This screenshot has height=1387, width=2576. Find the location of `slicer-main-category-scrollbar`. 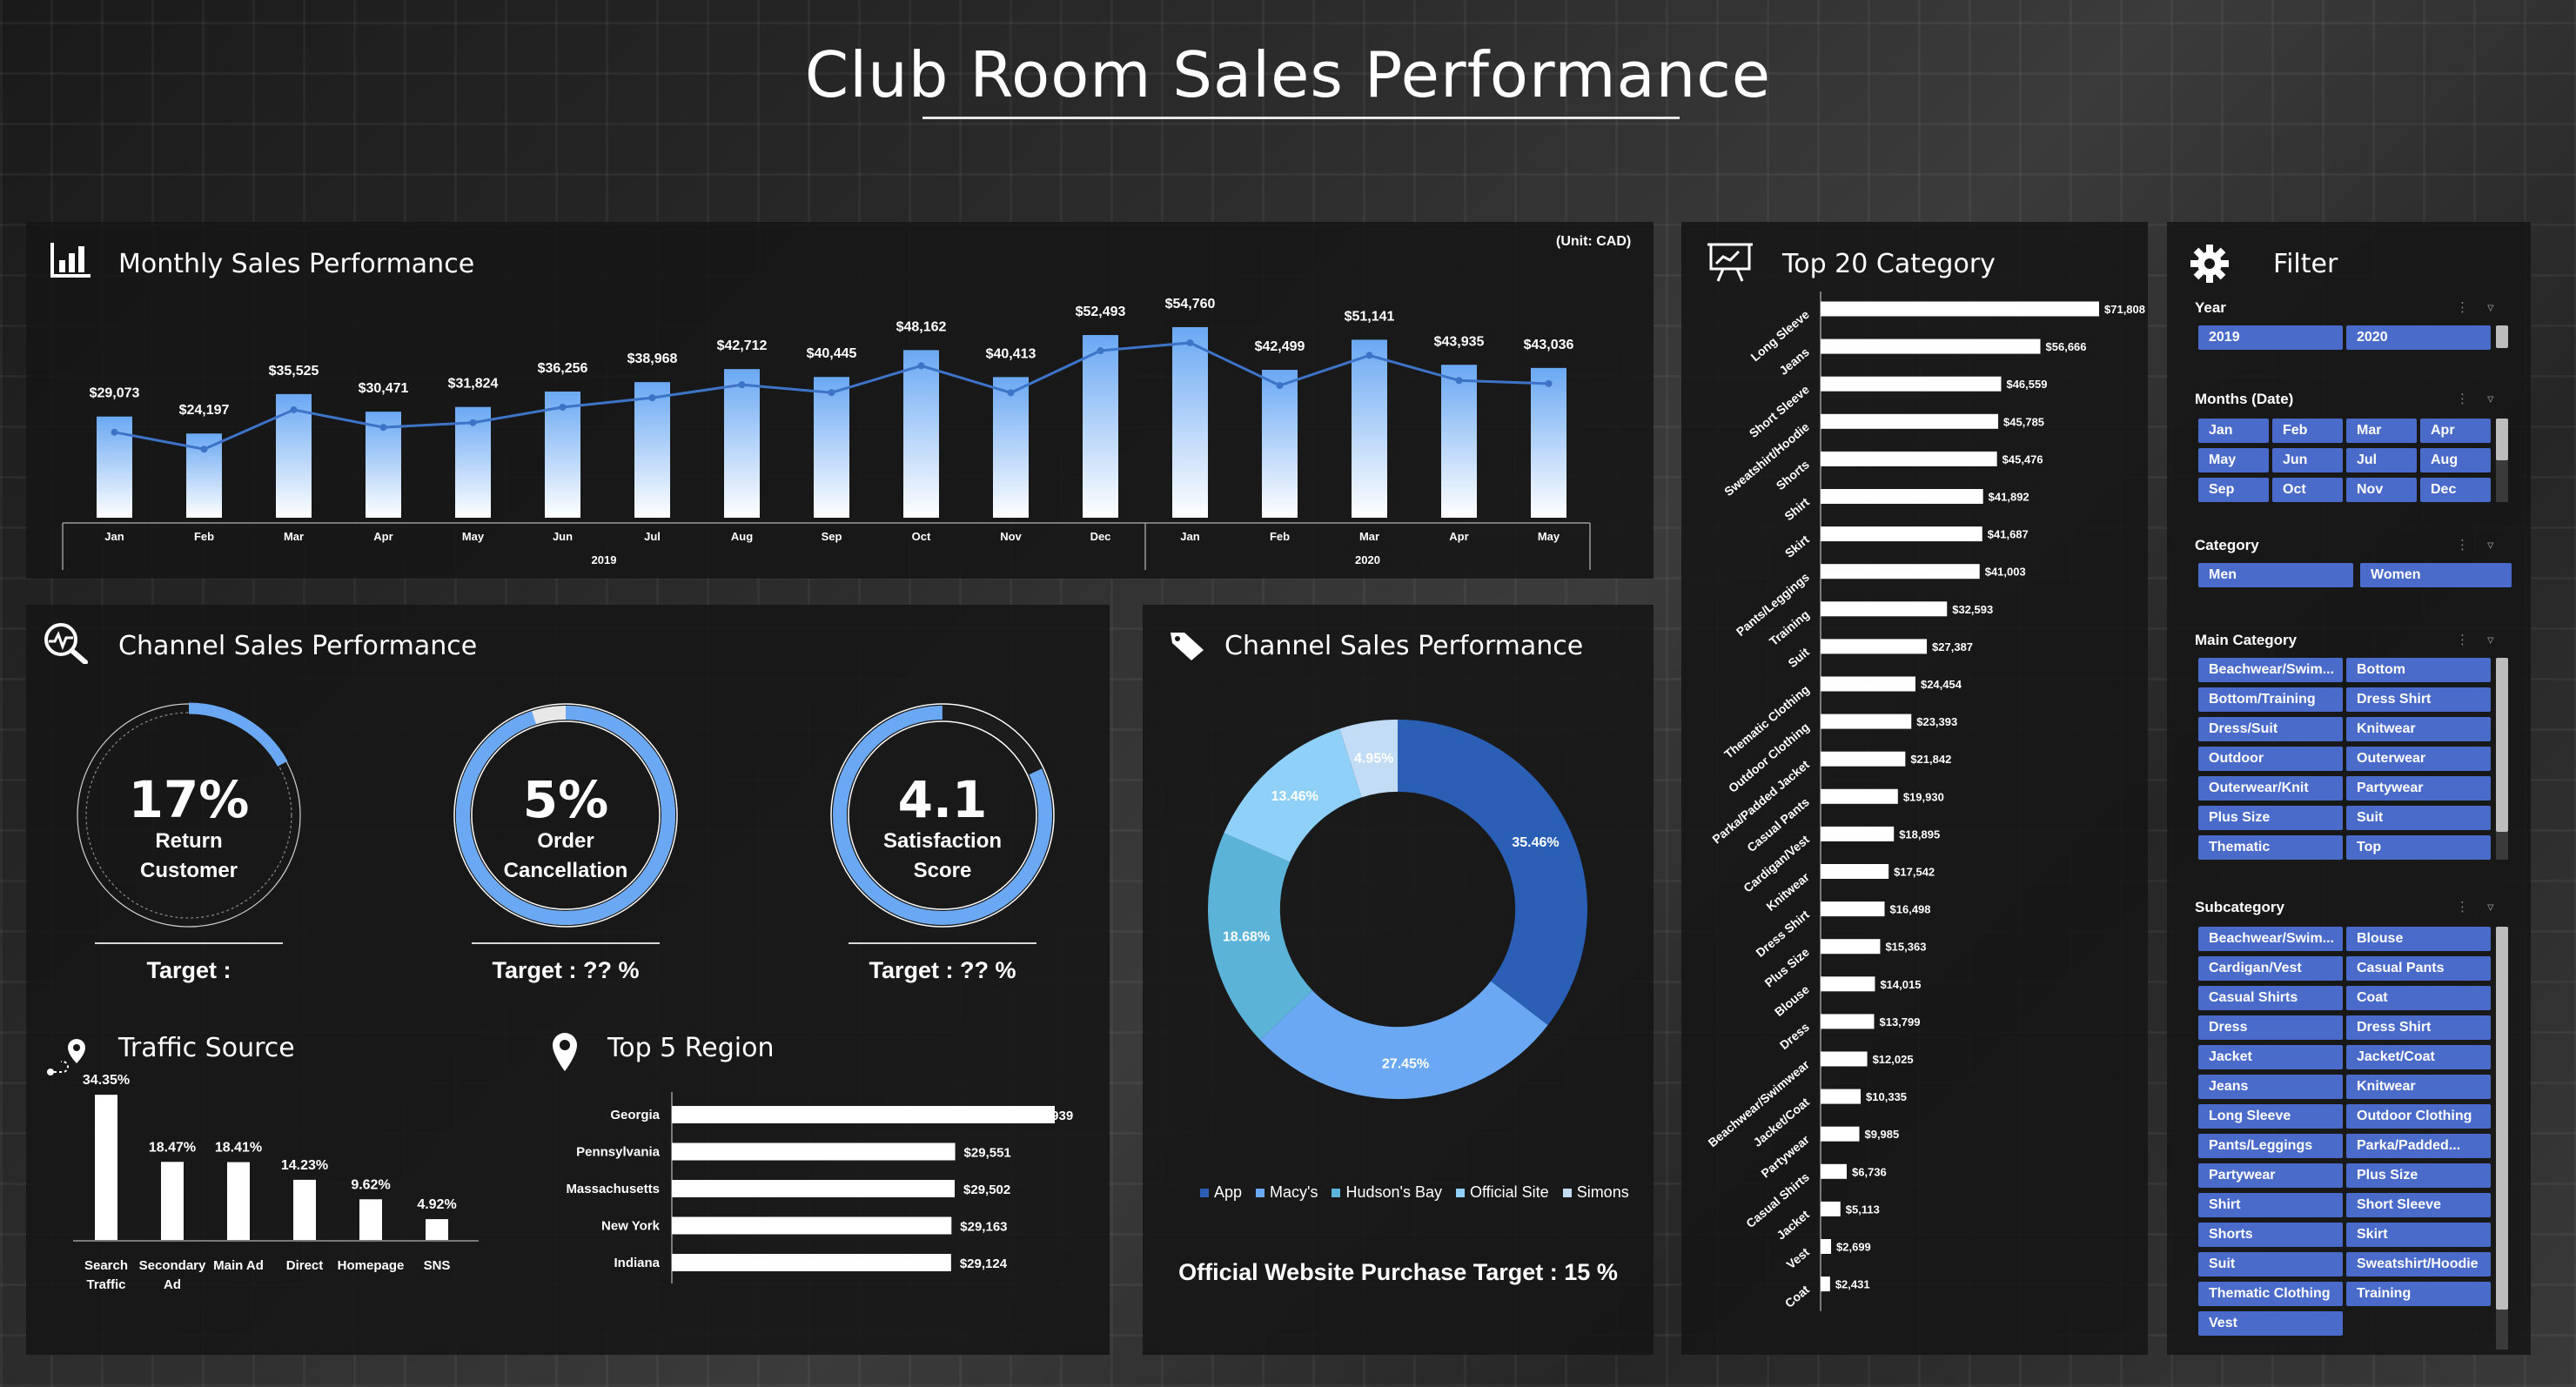

slicer-main-category-scrollbar is located at coordinates (2502, 745).